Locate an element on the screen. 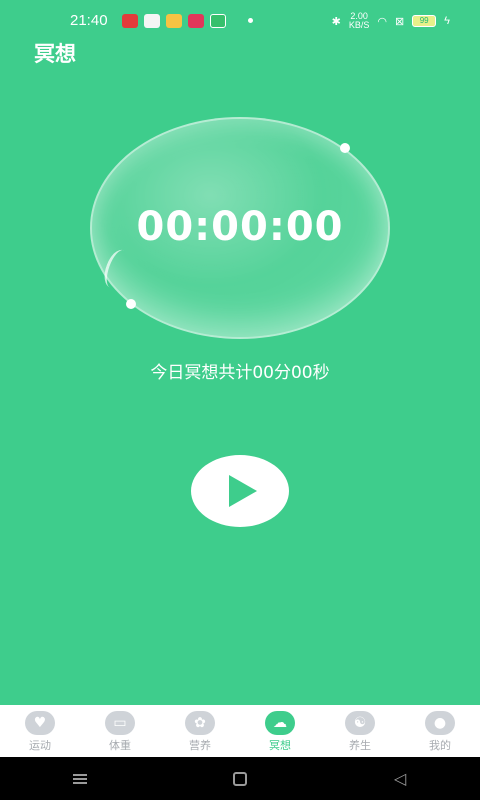  menu-icon is located at coordinates (80, 778).